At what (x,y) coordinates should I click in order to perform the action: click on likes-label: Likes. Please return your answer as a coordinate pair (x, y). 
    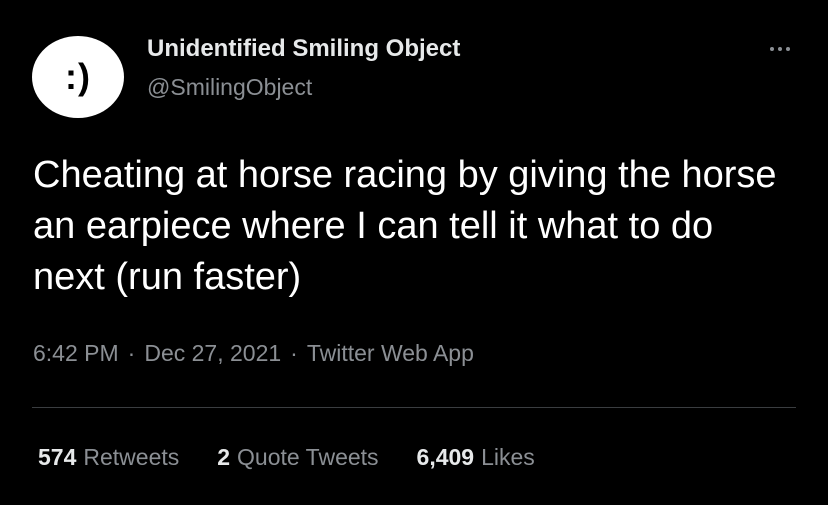
    Looking at the image, I should click on (508, 457).